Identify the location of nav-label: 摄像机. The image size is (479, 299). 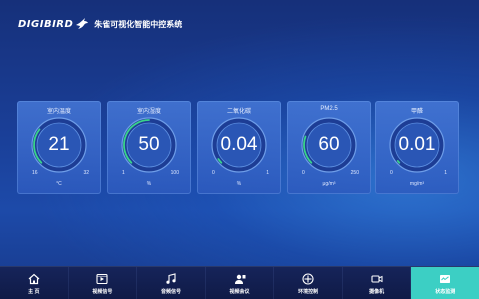
(377, 291).